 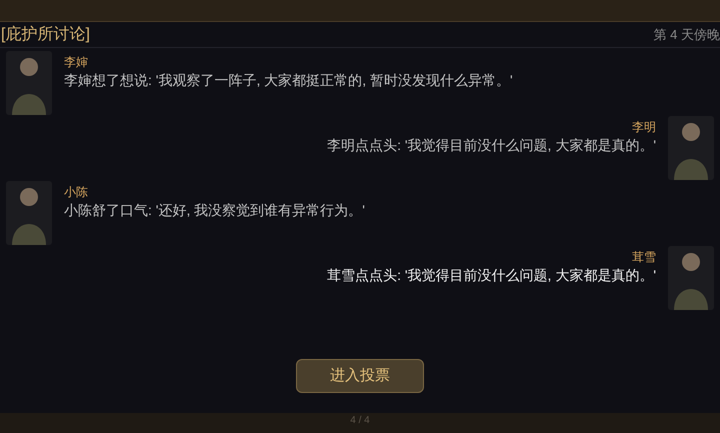 What do you see at coordinates (76, 62) in the screenshot?
I see `speaker-name: 李婶` at bounding box center [76, 62].